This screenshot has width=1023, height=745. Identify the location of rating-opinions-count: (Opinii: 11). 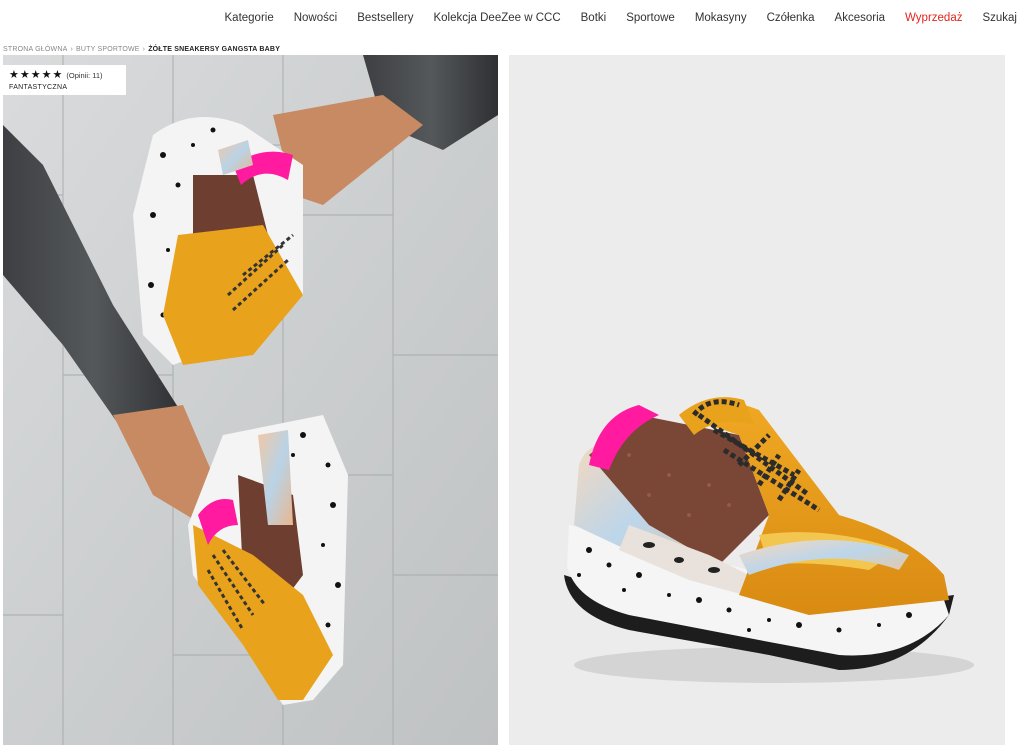
(84, 75).